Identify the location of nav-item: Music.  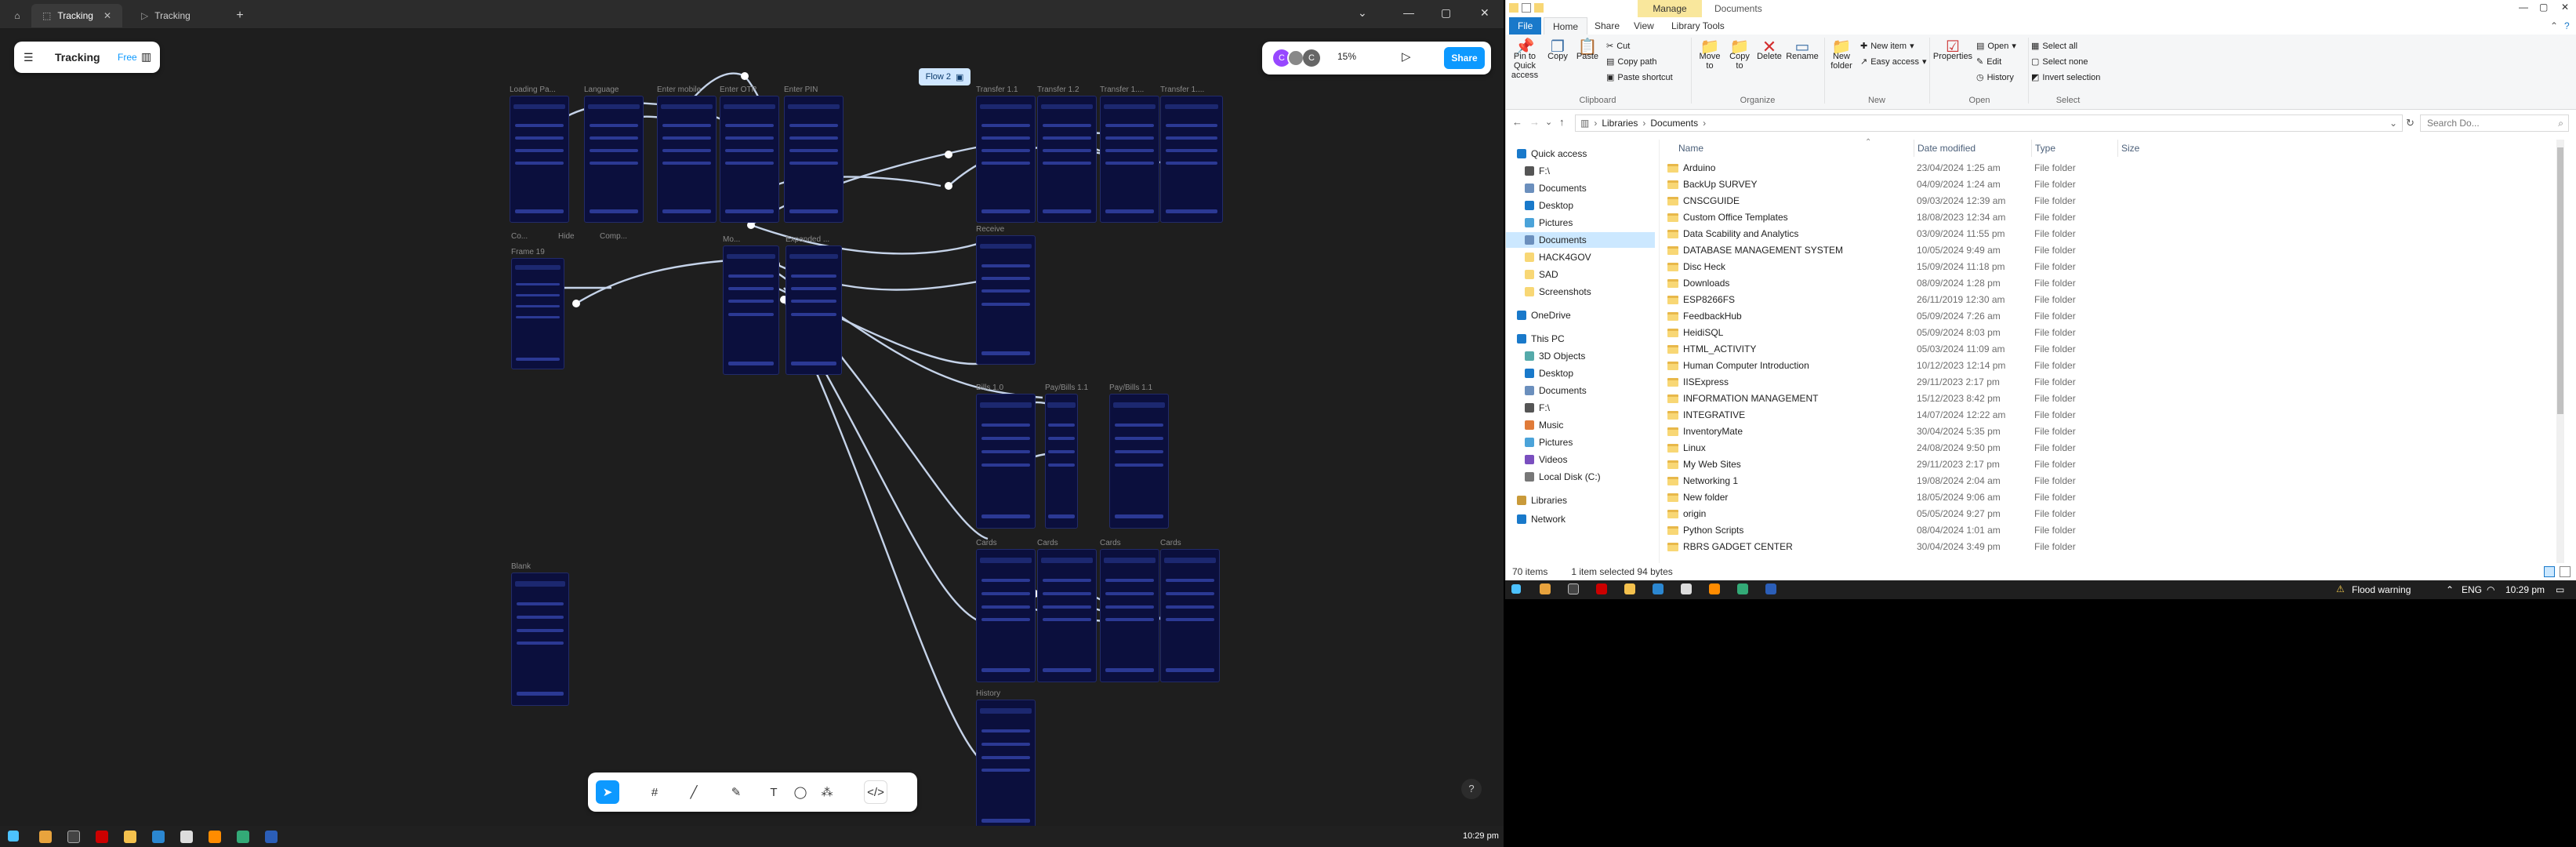
(1544, 425).